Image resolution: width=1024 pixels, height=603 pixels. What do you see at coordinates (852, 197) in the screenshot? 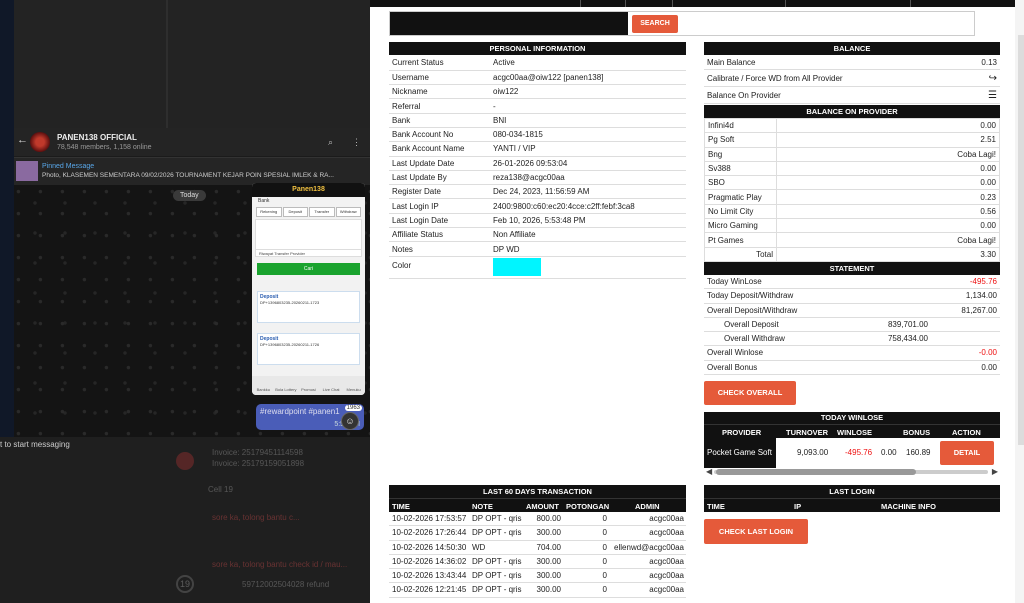
I see `provider-row: Pragmatic Play 0.23` at bounding box center [852, 197].